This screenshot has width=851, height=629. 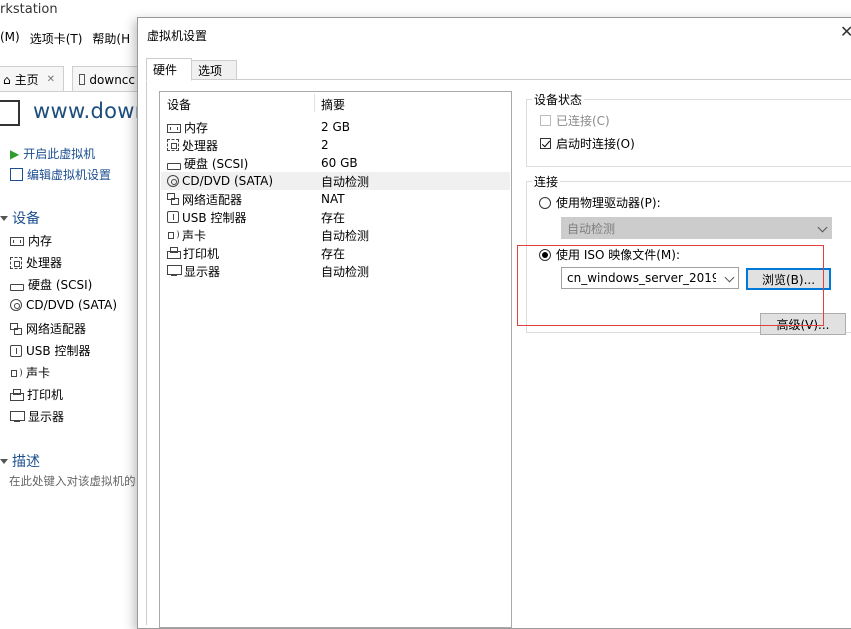 What do you see at coordinates (174, 253) in the screenshot?
I see `printer-icon` at bounding box center [174, 253].